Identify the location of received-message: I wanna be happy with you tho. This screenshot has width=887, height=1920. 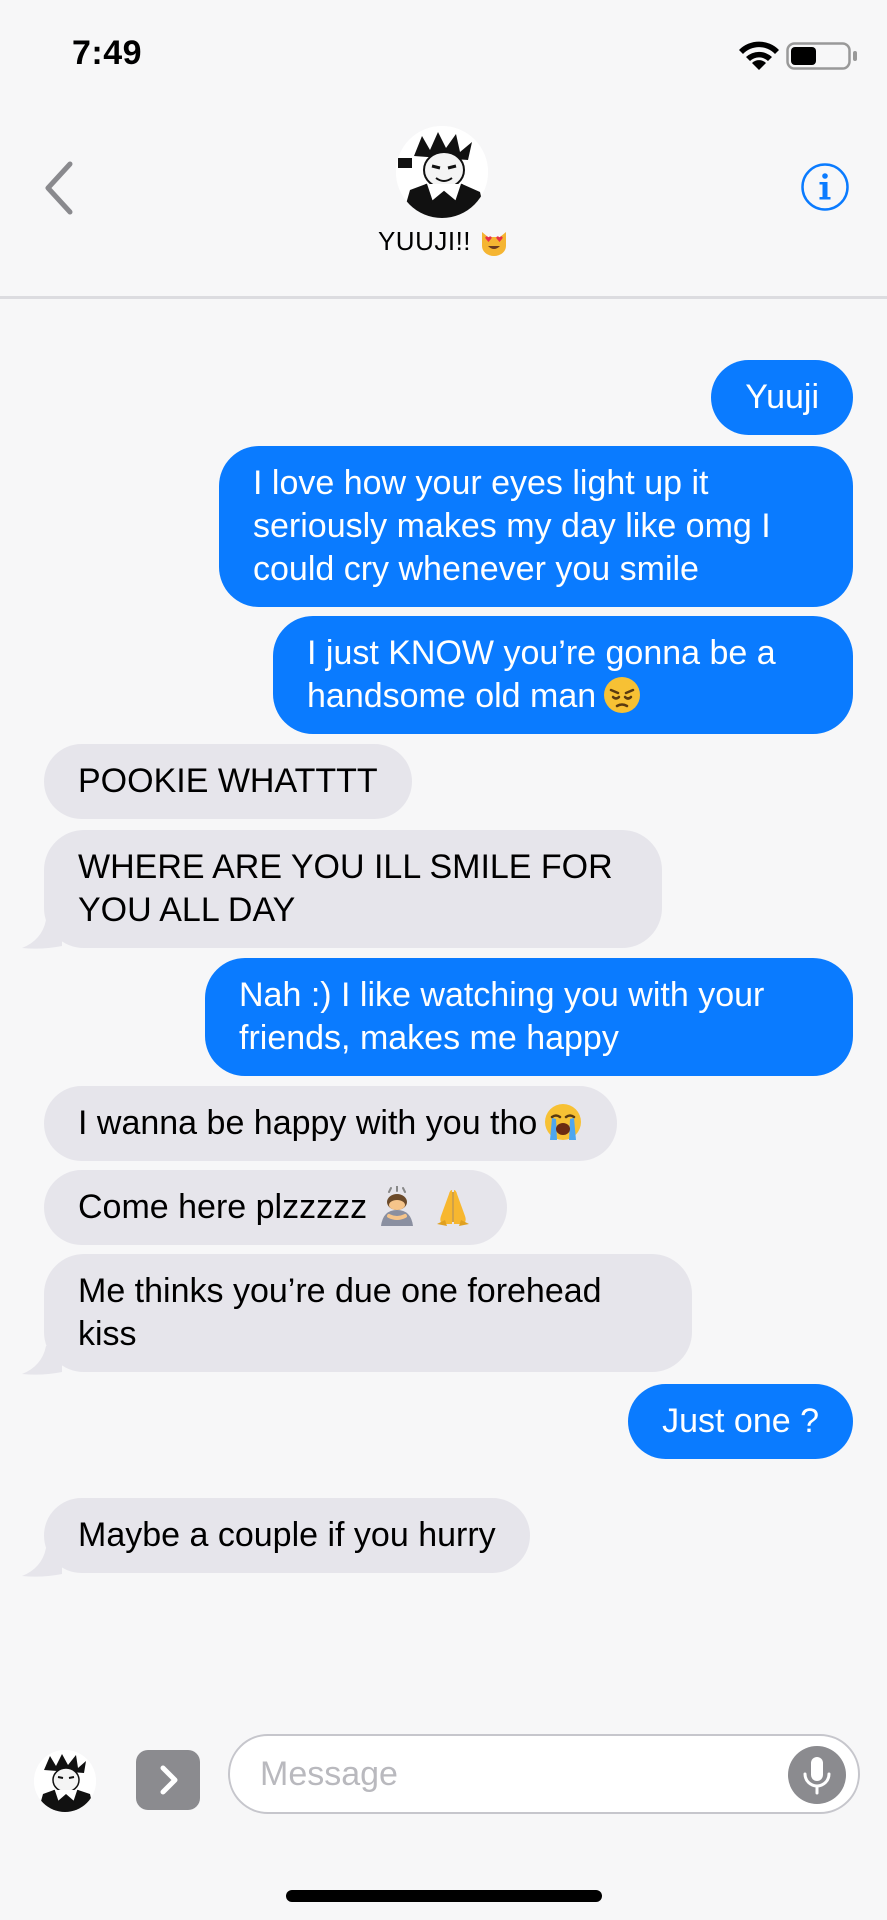
(331, 1123).